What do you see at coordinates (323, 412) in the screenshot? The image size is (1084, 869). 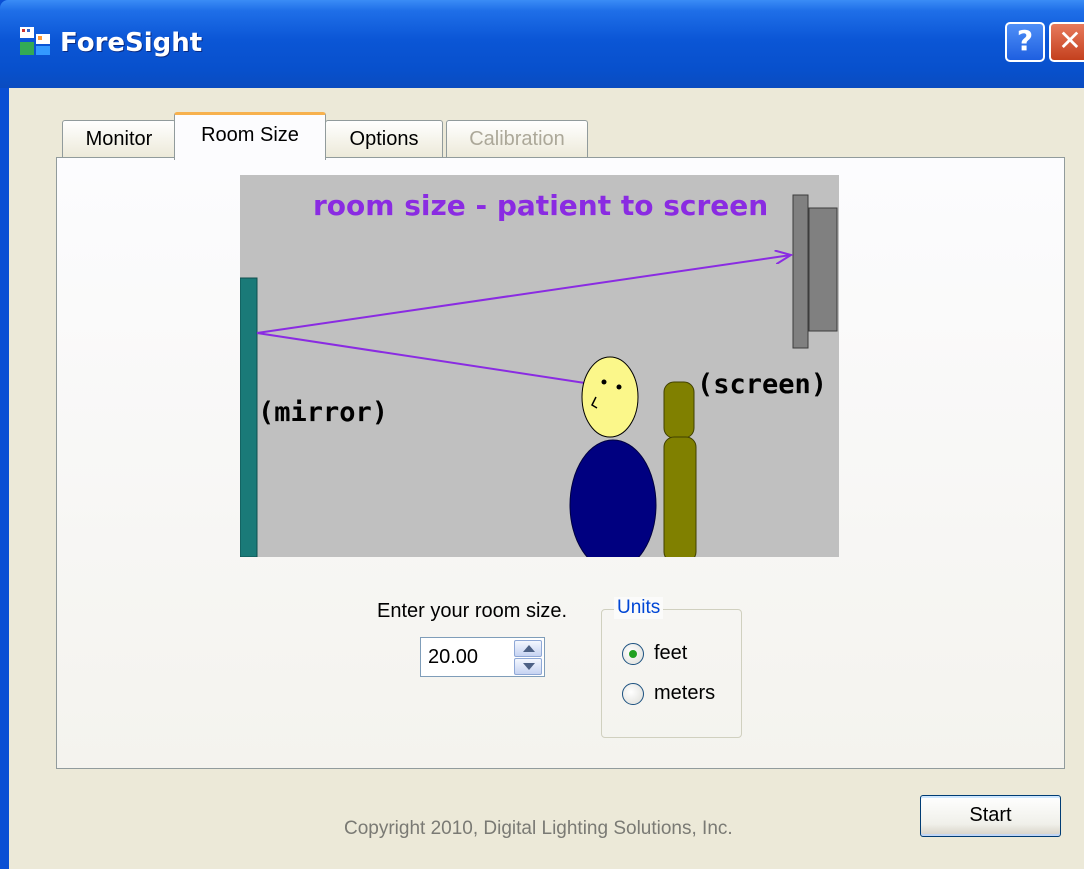 I see `mirror-label: (mirror)` at bounding box center [323, 412].